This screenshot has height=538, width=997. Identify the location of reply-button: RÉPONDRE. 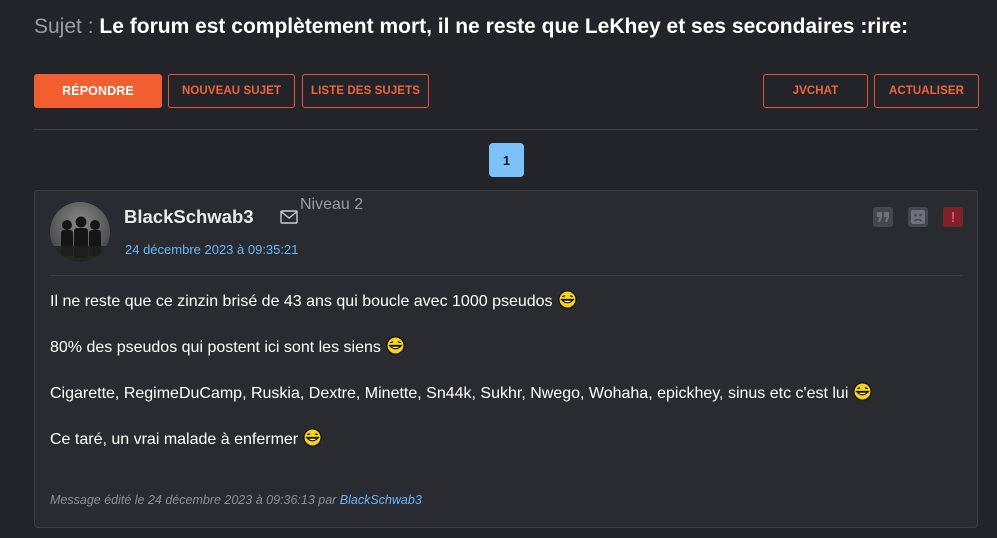
(98, 91).